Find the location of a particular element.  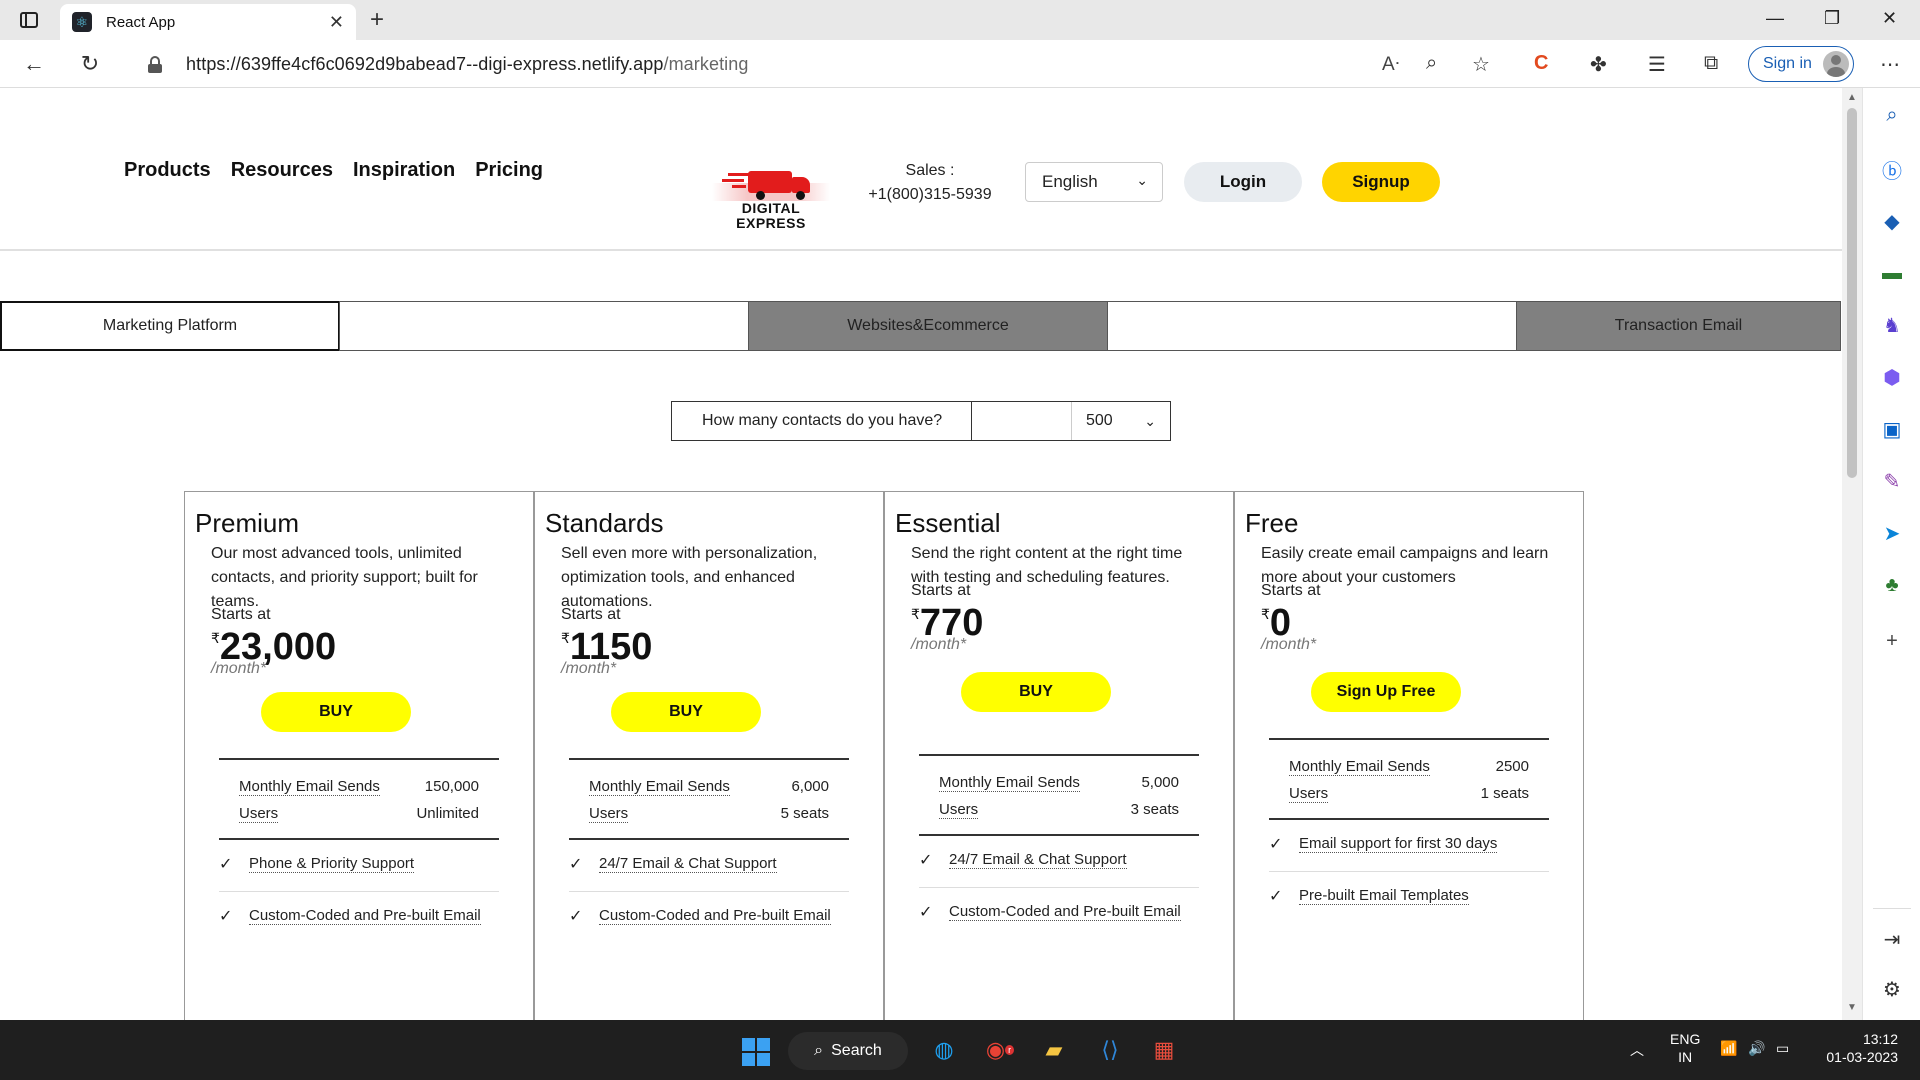

stat-users: Users 3 seats is located at coordinates (1059, 810).